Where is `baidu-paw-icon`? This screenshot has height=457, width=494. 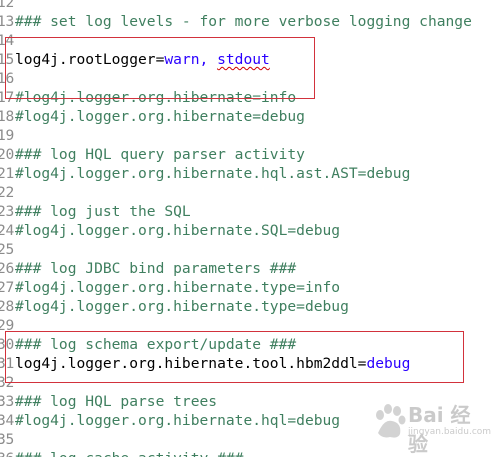
baidu-paw-icon is located at coordinates (391, 421).